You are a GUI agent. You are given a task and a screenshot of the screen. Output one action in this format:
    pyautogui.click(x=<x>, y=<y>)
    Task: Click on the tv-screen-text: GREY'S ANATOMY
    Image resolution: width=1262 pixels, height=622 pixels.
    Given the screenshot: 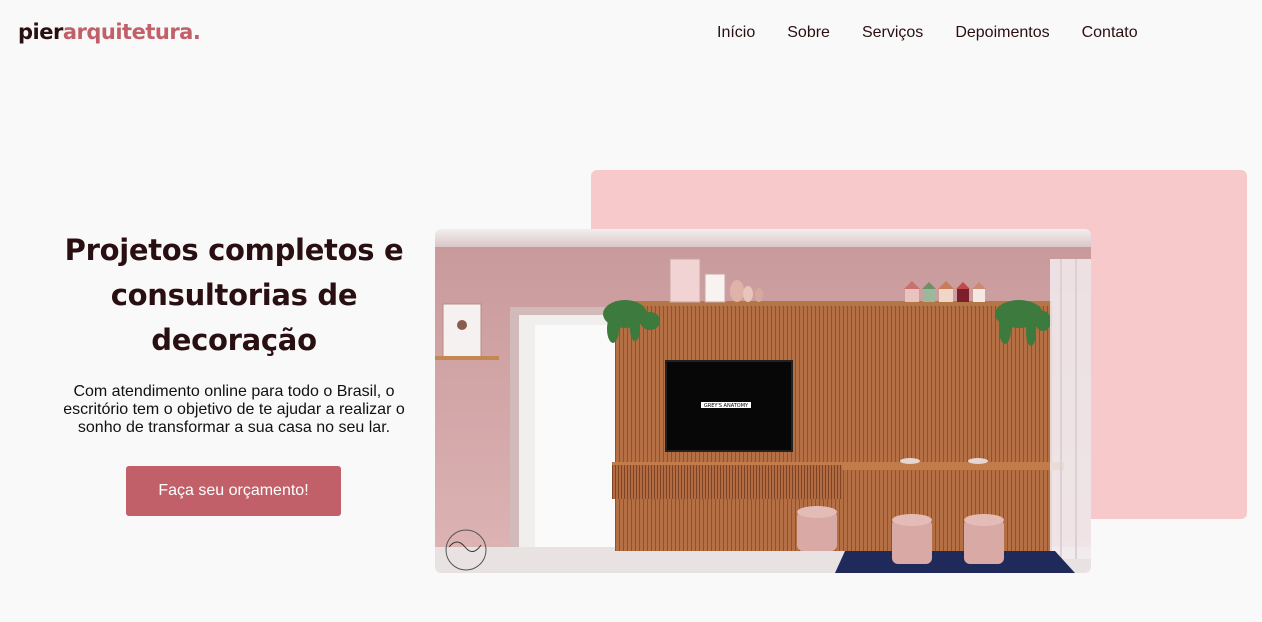 What is the action you would take?
    pyautogui.click(x=726, y=406)
    